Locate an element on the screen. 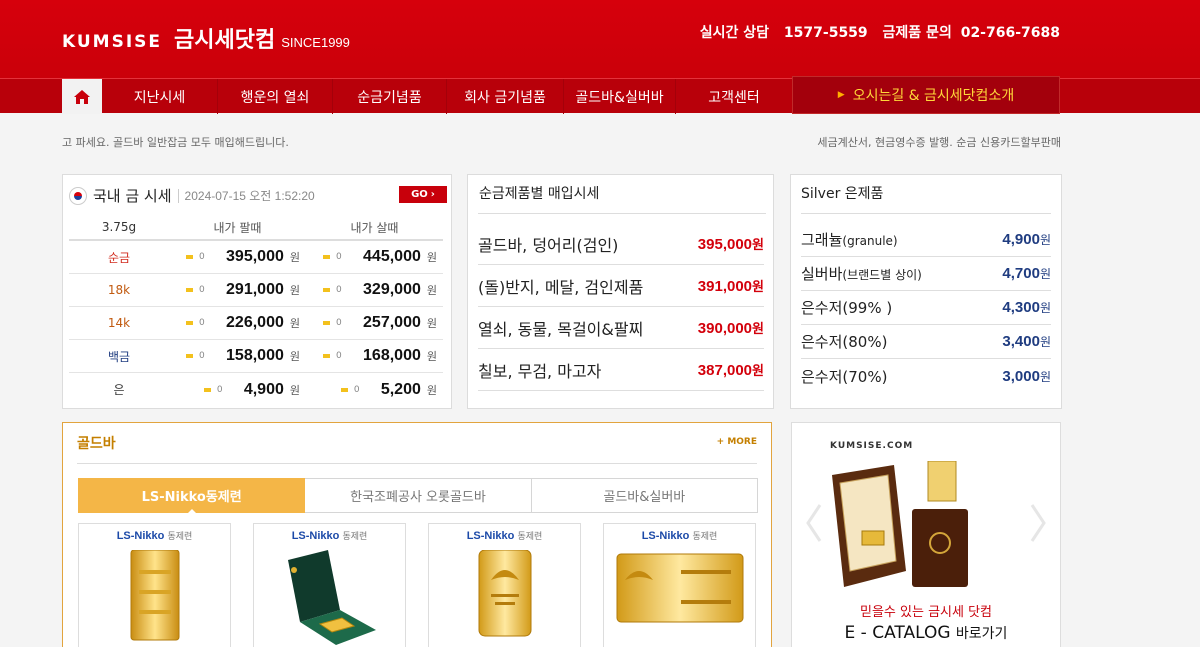 Image resolution: width=1200 pixels, height=647 pixels. nav-item-past-prices: 지난시세 is located at coordinates (160, 96).